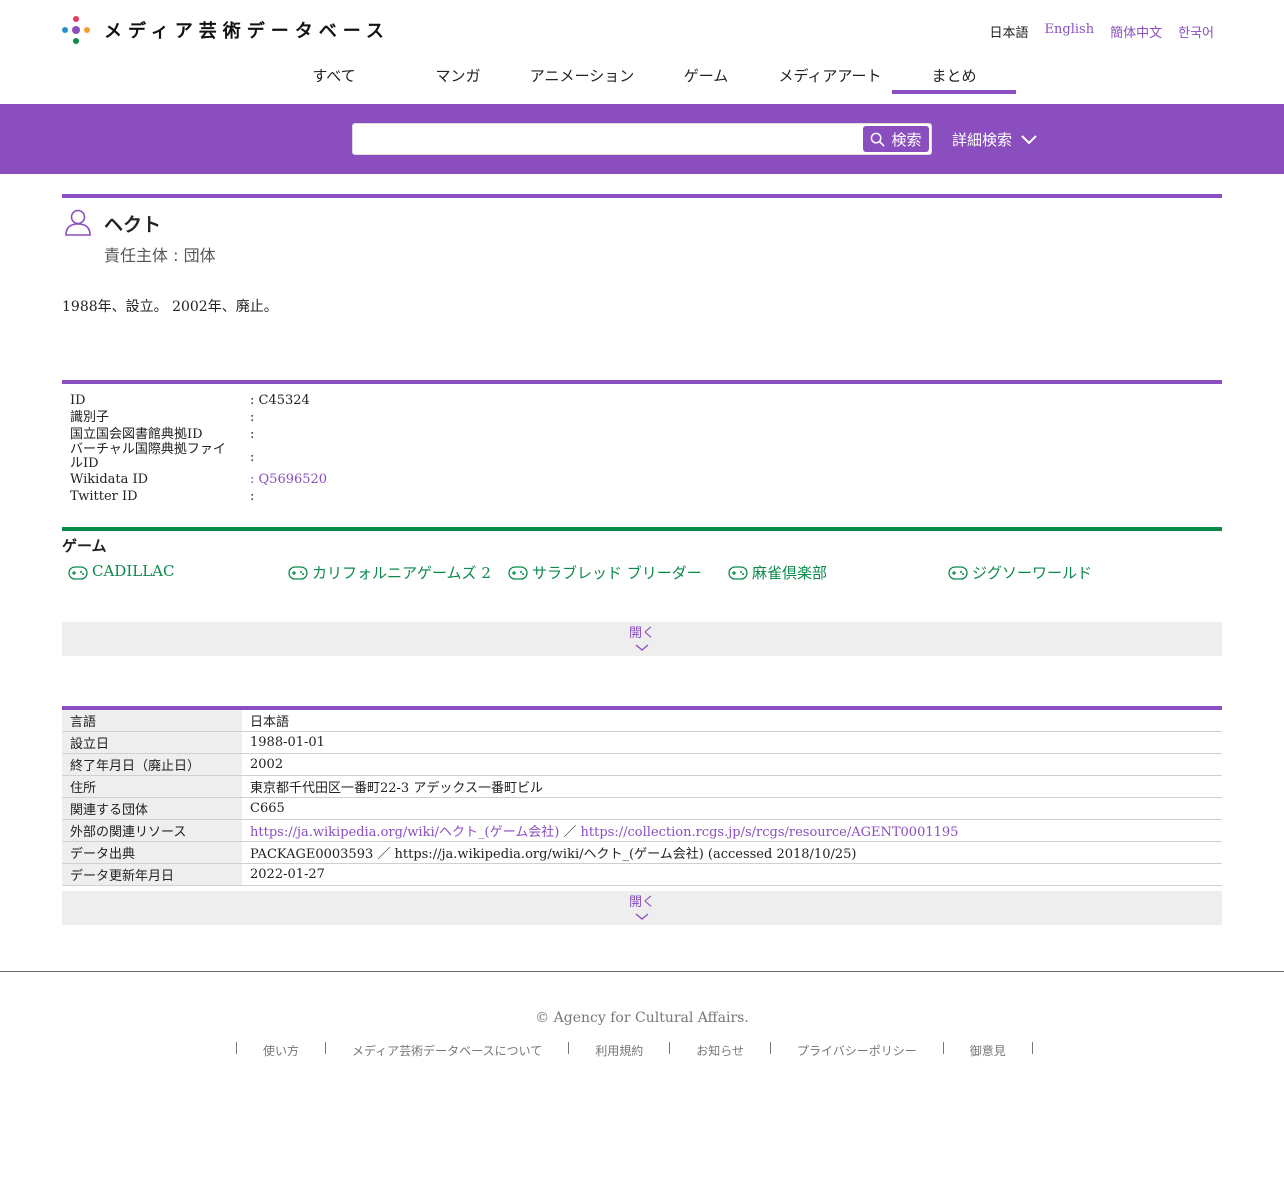 Image resolution: width=1284 pixels, height=1177 pixels. What do you see at coordinates (617, 573) in the screenshot?
I see `game-title: サラブレッド ブリーダー` at bounding box center [617, 573].